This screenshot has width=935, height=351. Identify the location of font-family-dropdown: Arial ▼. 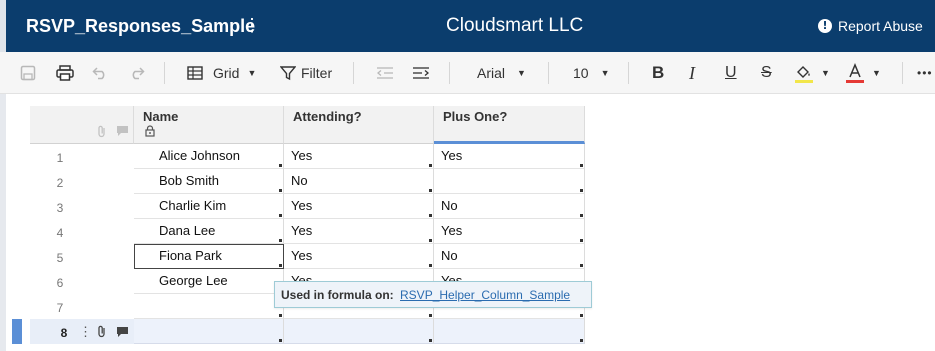
(501, 73).